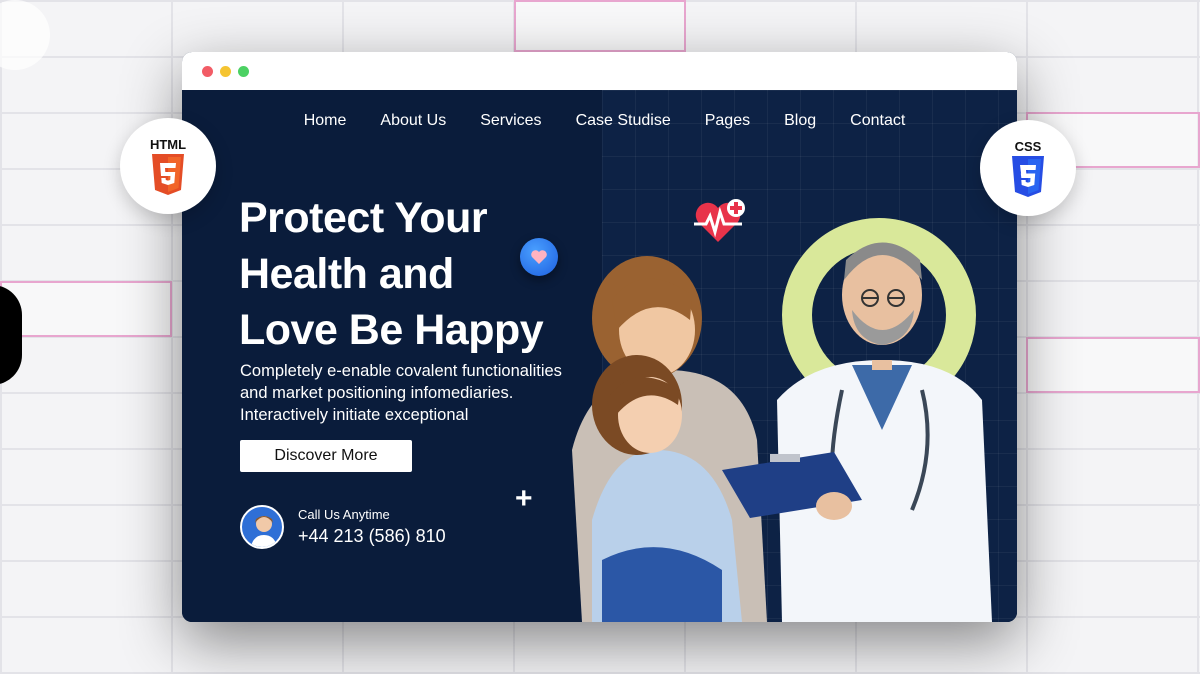  Describe the element at coordinates (225, 71) in the screenshot. I see `minimize-window-dot` at that location.